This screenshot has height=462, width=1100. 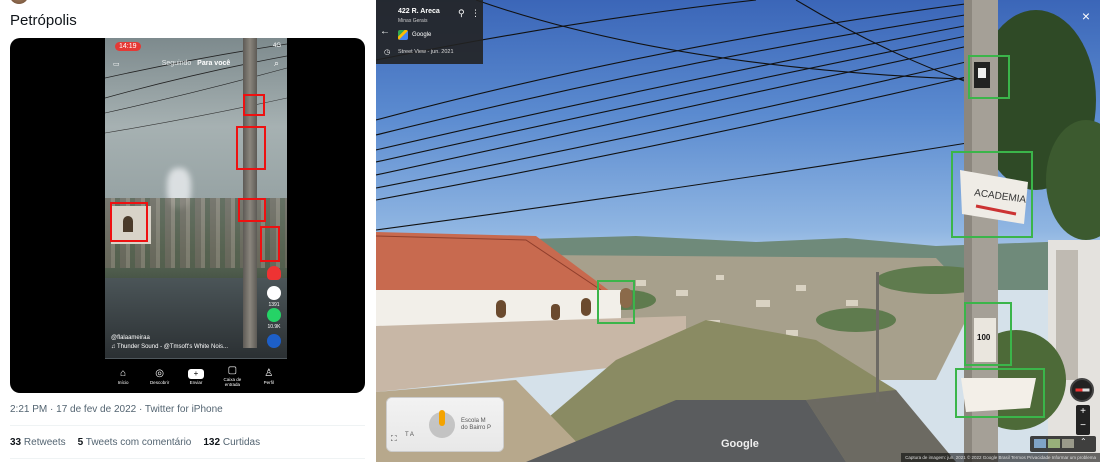 I want to click on photo-thumbnails: ⌃, so click(x=1063, y=444).